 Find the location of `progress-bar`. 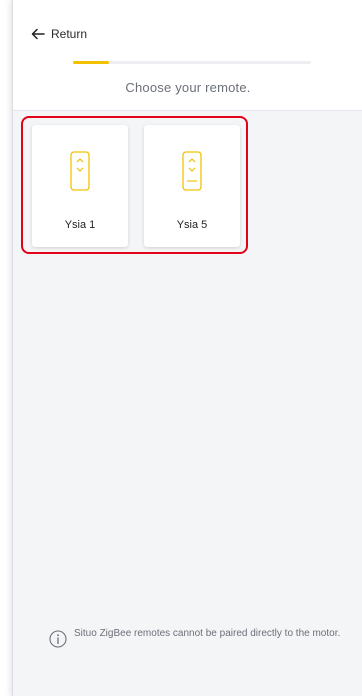

progress-bar is located at coordinates (192, 62).